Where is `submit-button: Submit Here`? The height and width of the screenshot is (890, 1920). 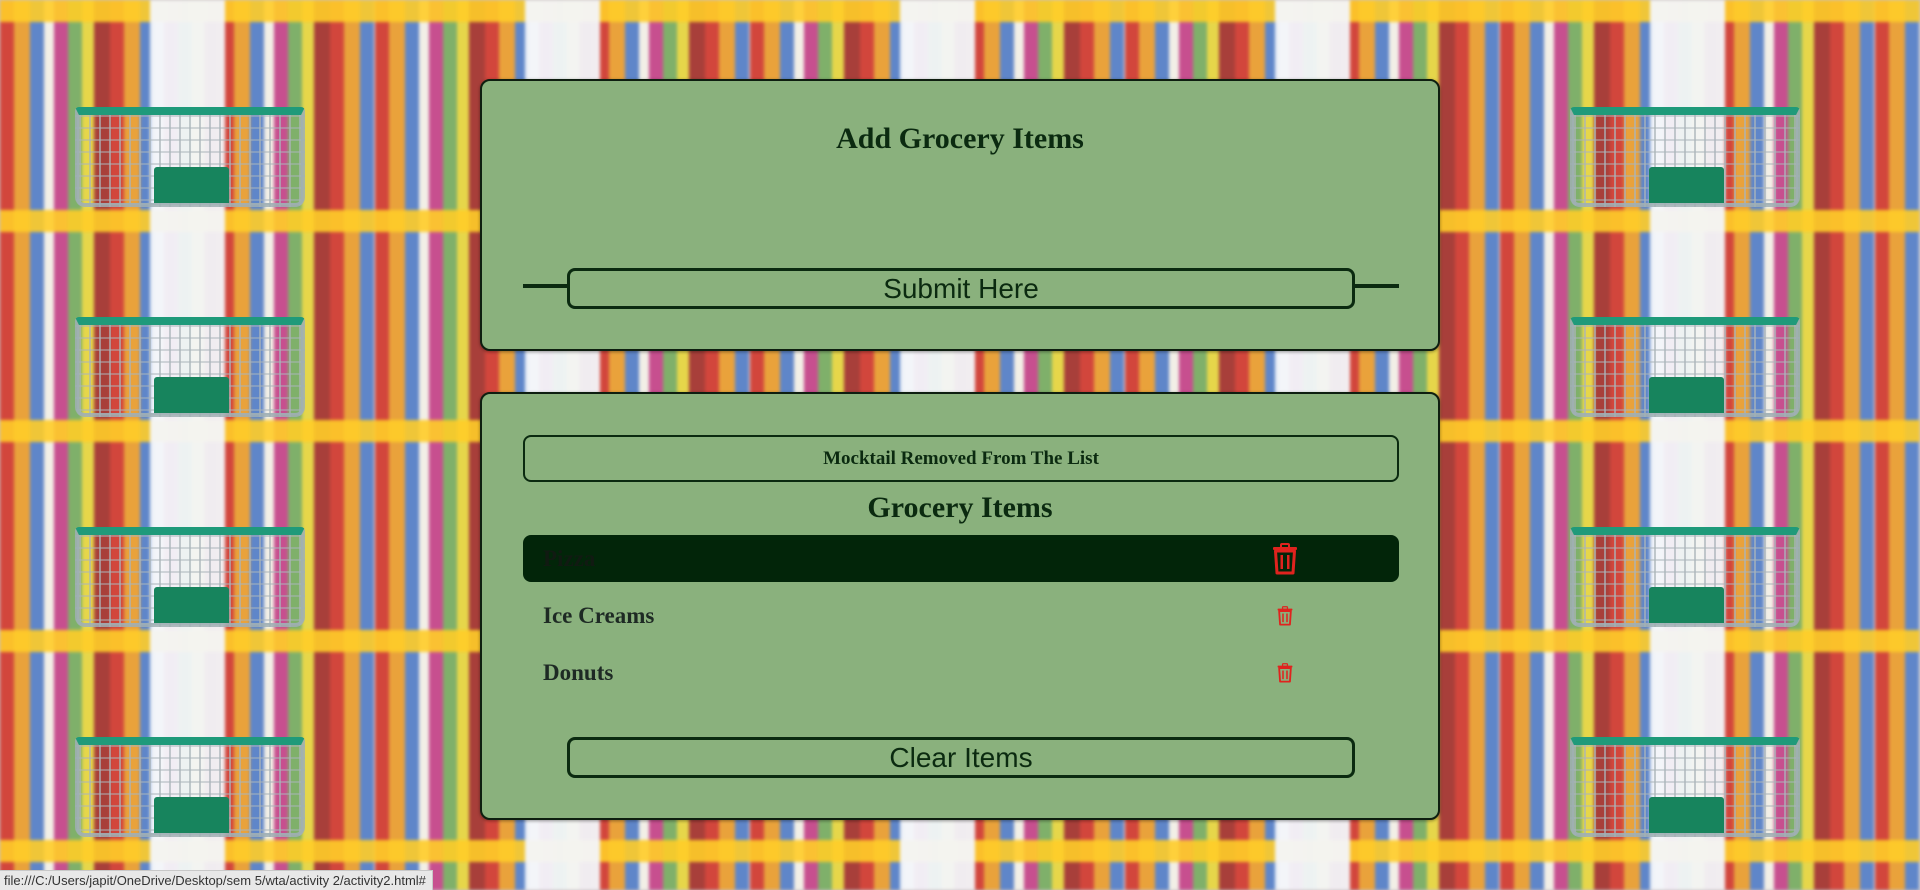 submit-button: Submit Here is located at coordinates (961, 288).